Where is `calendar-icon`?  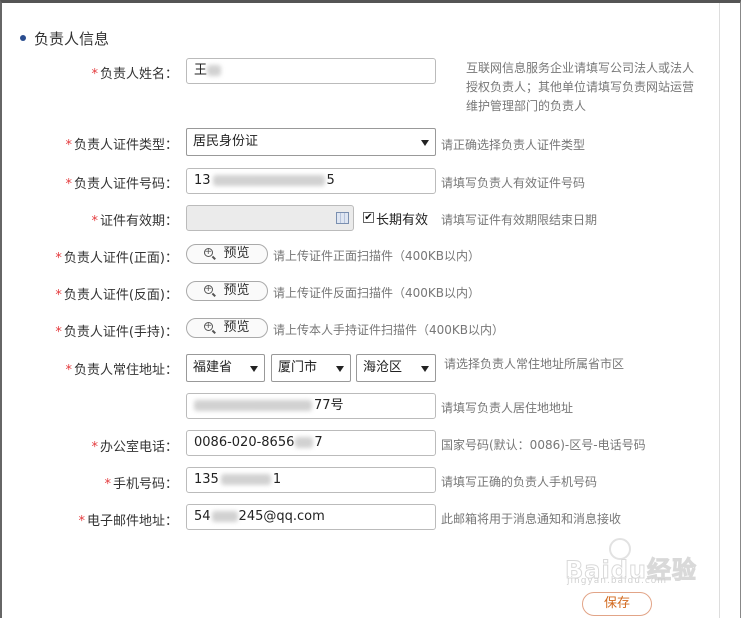
calendar-icon is located at coordinates (342, 218).